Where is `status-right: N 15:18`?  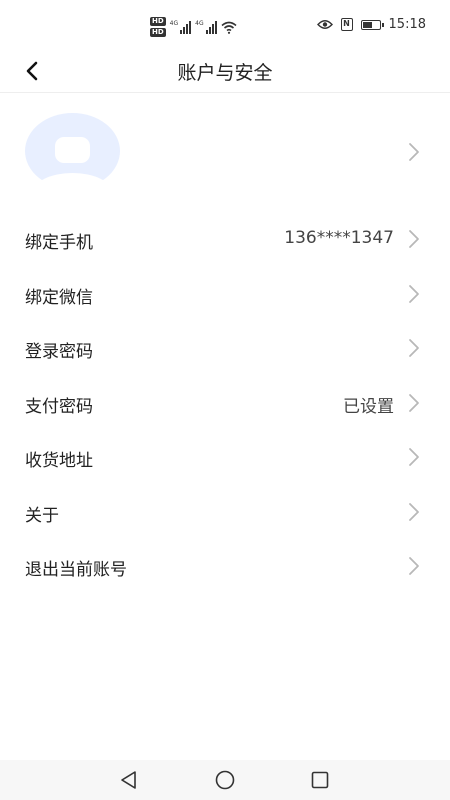 status-right: N 15:18 is located at coordinates (371, 24).